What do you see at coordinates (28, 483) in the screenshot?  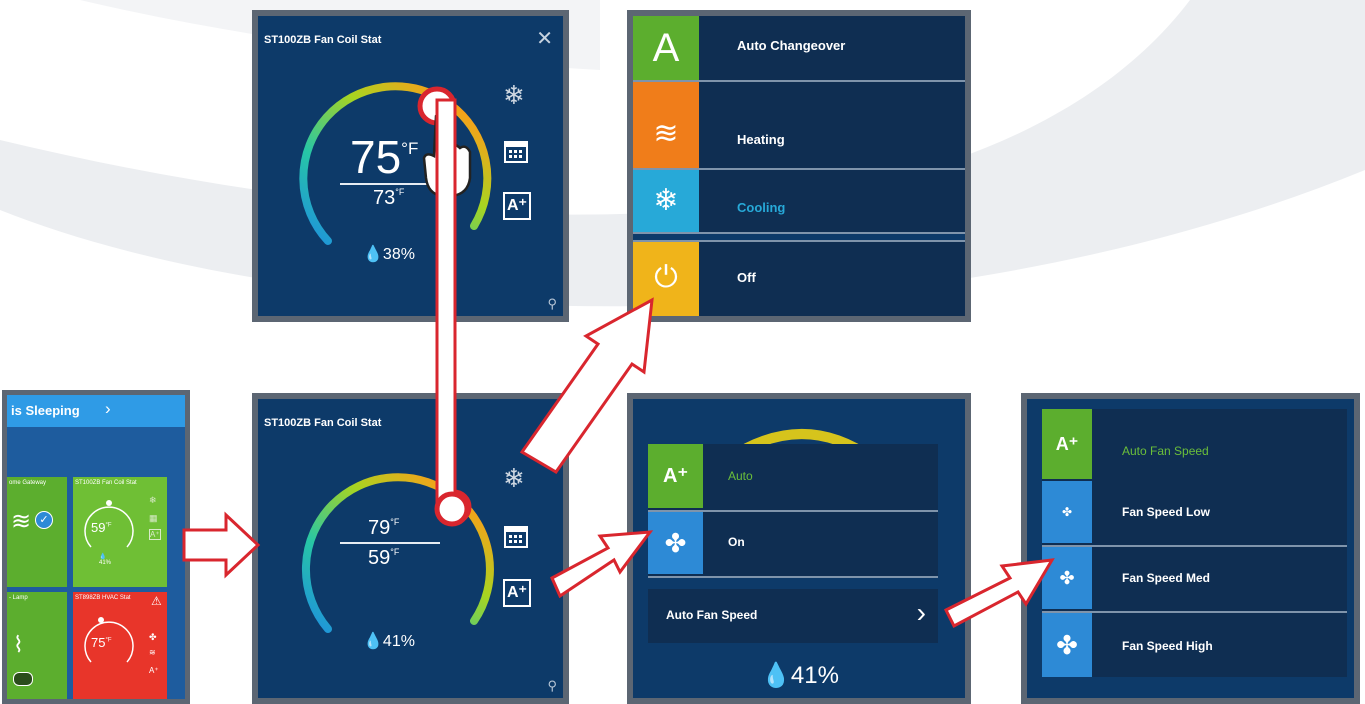 I see `tile-title: ome Gateway` at bounding box center [28, 483].